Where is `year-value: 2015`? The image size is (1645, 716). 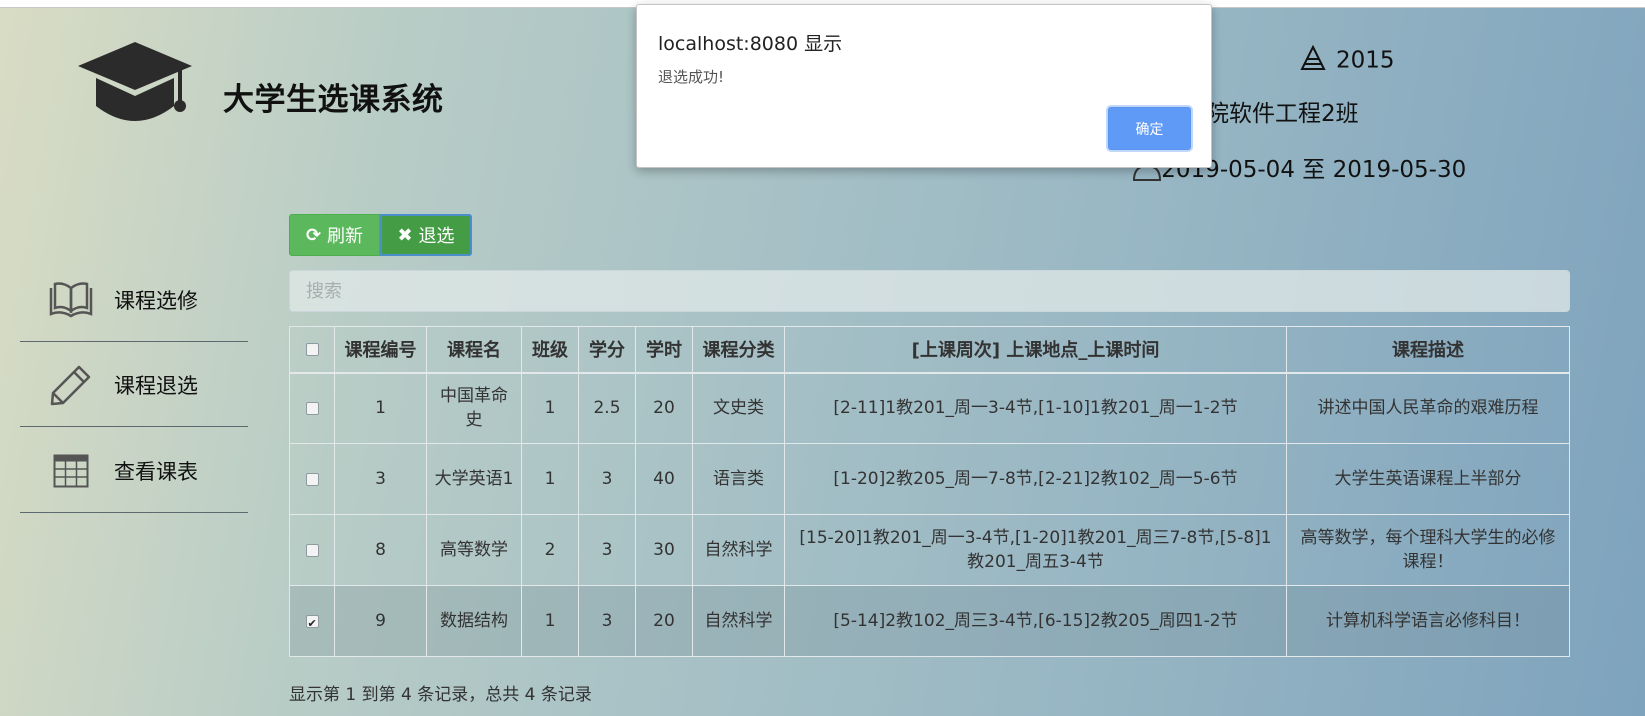
year-value: 2015 is located at coordinates (1365, 60).